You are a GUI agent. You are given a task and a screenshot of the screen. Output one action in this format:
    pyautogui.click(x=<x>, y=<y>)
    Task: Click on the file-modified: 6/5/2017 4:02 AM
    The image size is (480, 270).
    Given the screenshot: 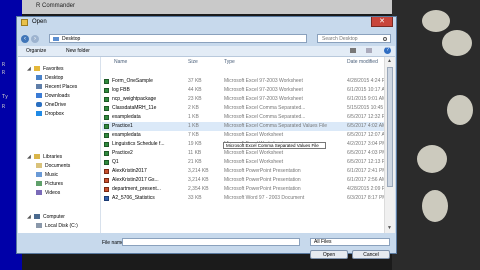 What is the action you would take?
    pyautogui.click(x=367, y=126)
    